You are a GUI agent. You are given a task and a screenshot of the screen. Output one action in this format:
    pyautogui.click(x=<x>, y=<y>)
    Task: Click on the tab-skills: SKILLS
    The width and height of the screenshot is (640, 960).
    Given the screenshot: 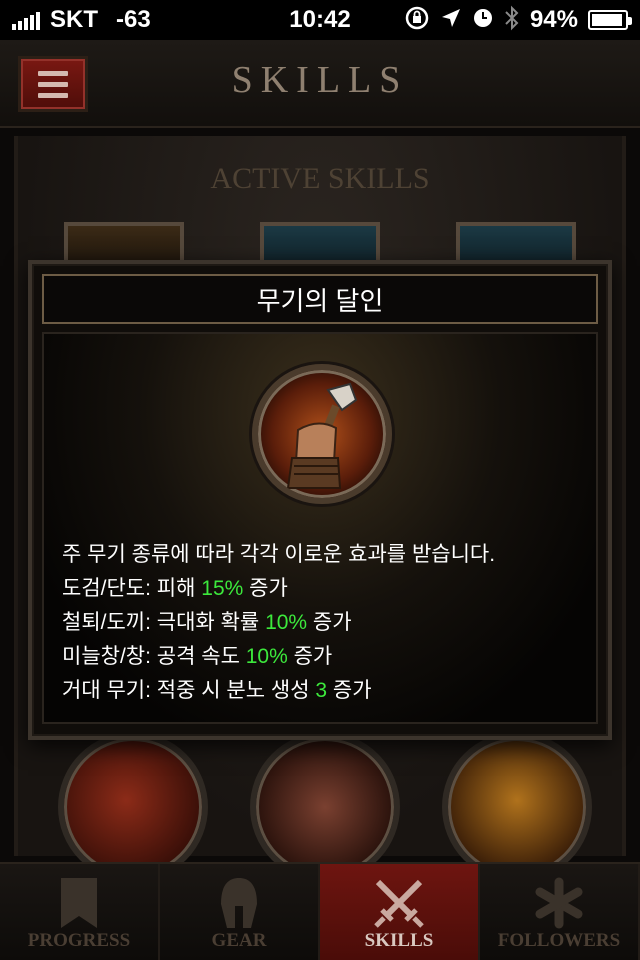 What is the action you would take?
    pyautogui.click(x=400, y=912)
    